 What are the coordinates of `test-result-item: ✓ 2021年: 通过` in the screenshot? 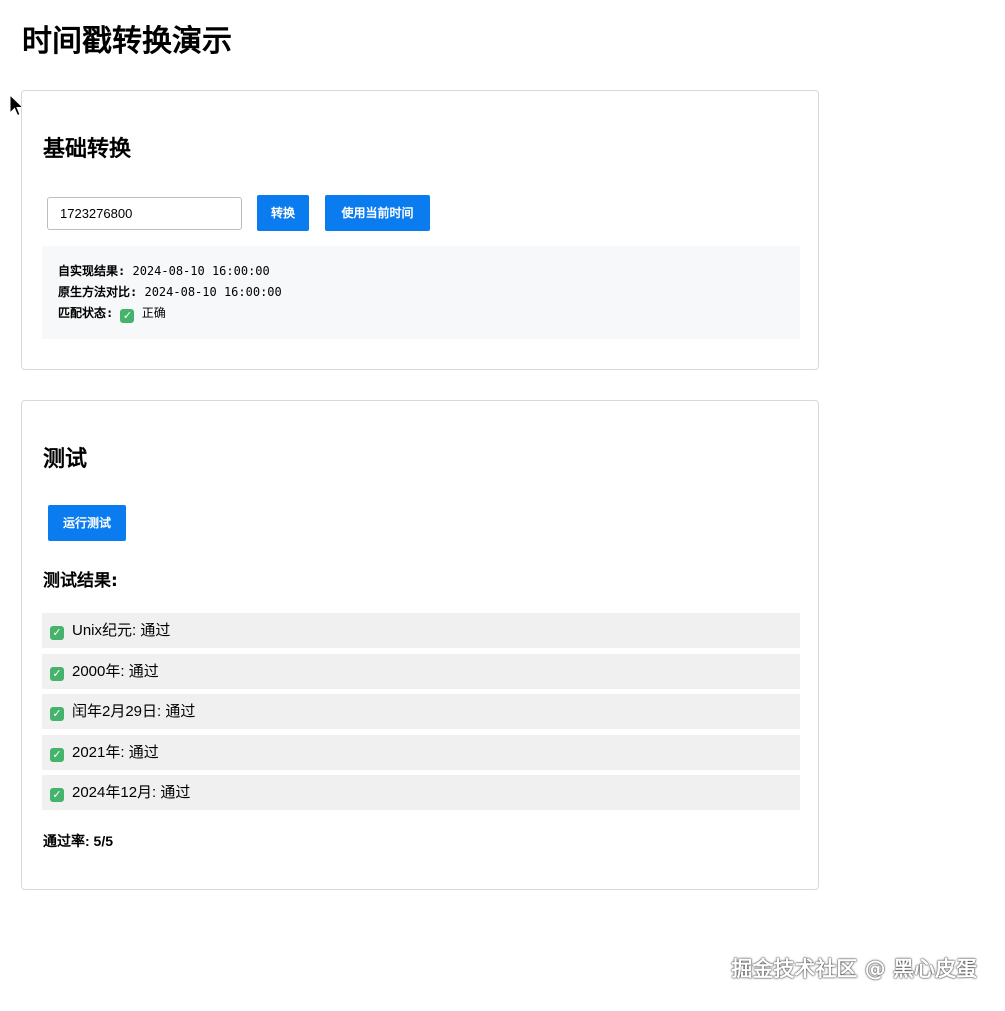 It's located at (421, 752).